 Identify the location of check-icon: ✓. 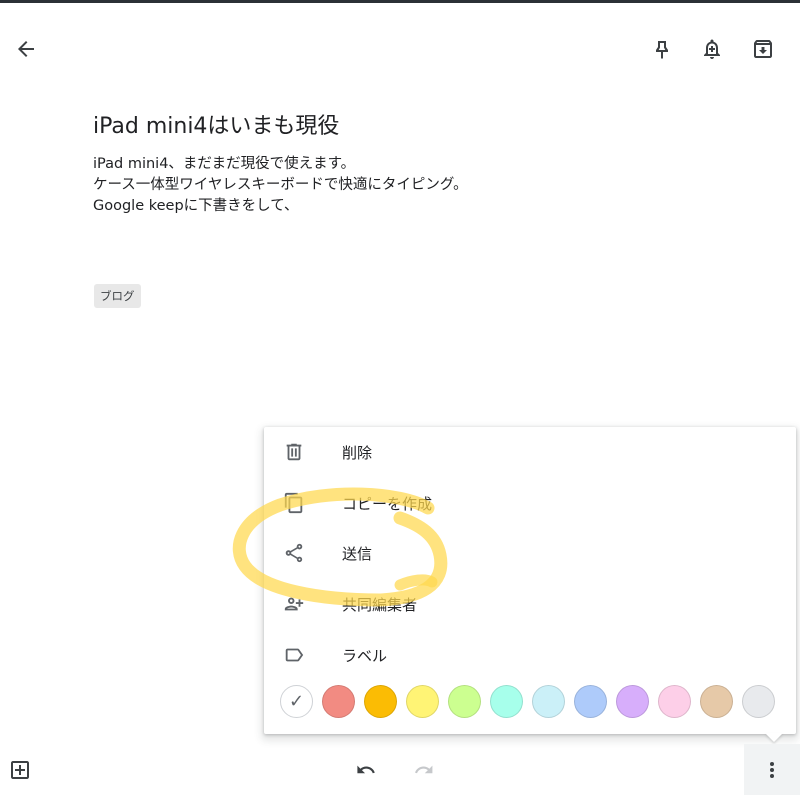
(296, 701).